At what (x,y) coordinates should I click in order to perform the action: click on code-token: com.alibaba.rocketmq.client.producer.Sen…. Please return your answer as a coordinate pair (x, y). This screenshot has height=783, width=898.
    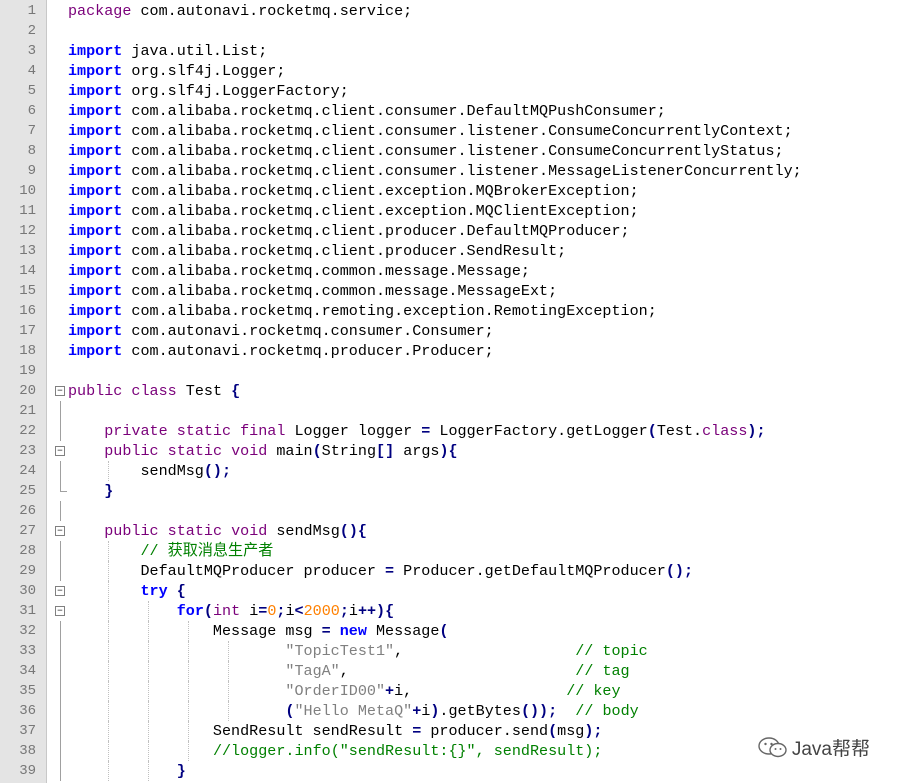
    Looking at the image, I should click on (344, 251).